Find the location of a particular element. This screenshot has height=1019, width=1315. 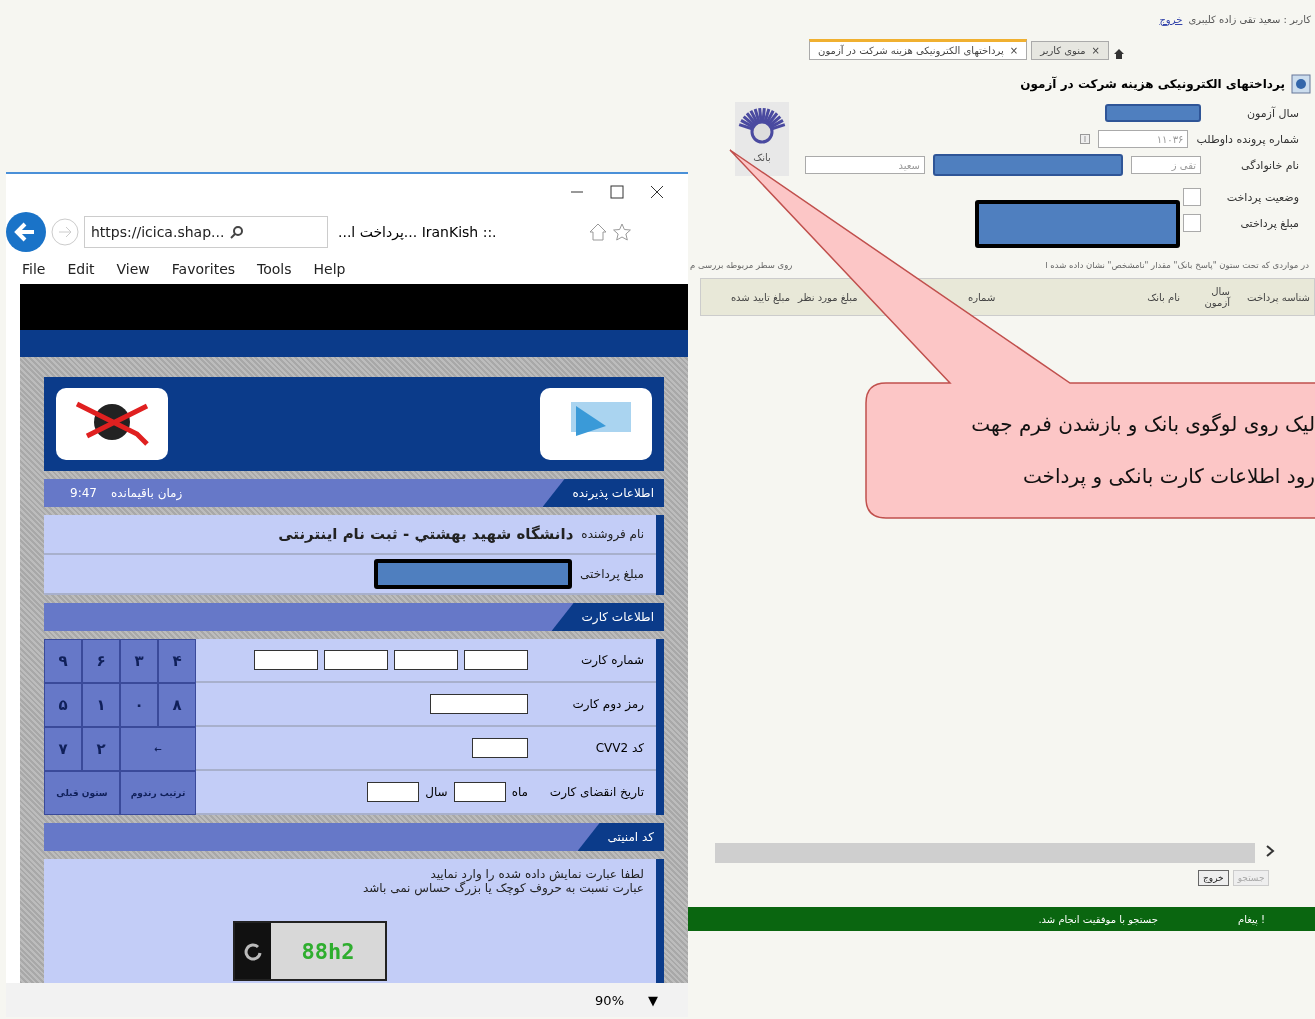

toolbar-button: خروج is located at coordinates (1213, 878).